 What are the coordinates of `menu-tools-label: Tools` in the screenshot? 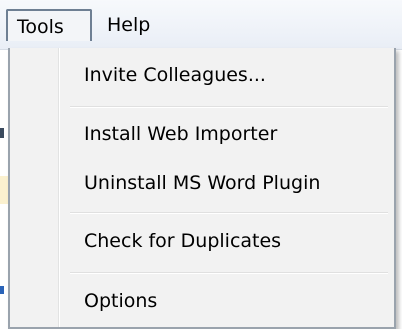 It's located at (40, 27).